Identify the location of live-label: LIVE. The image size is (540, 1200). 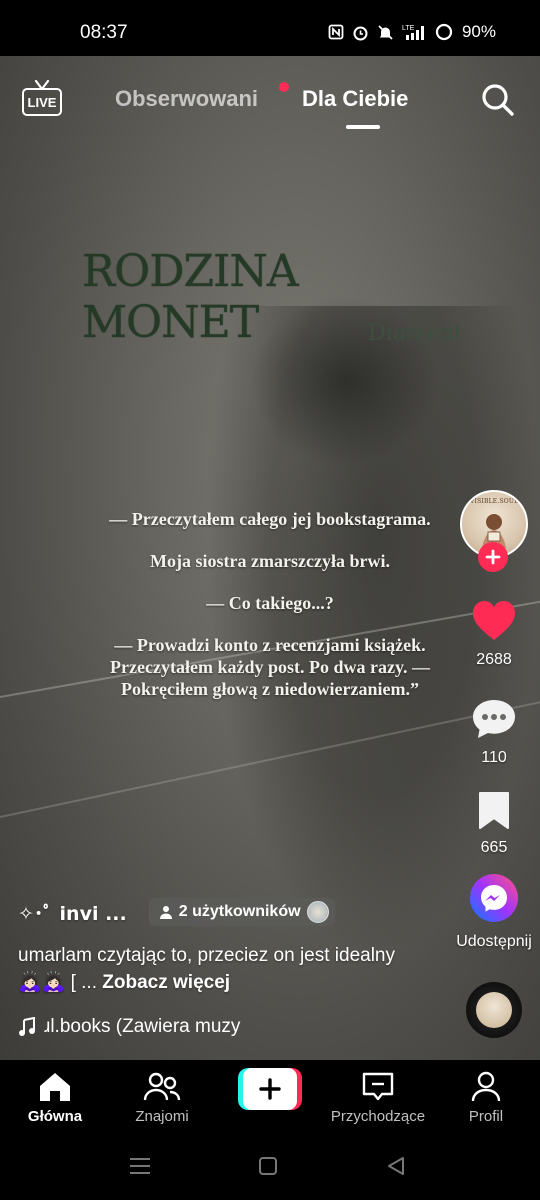
(42, 102).